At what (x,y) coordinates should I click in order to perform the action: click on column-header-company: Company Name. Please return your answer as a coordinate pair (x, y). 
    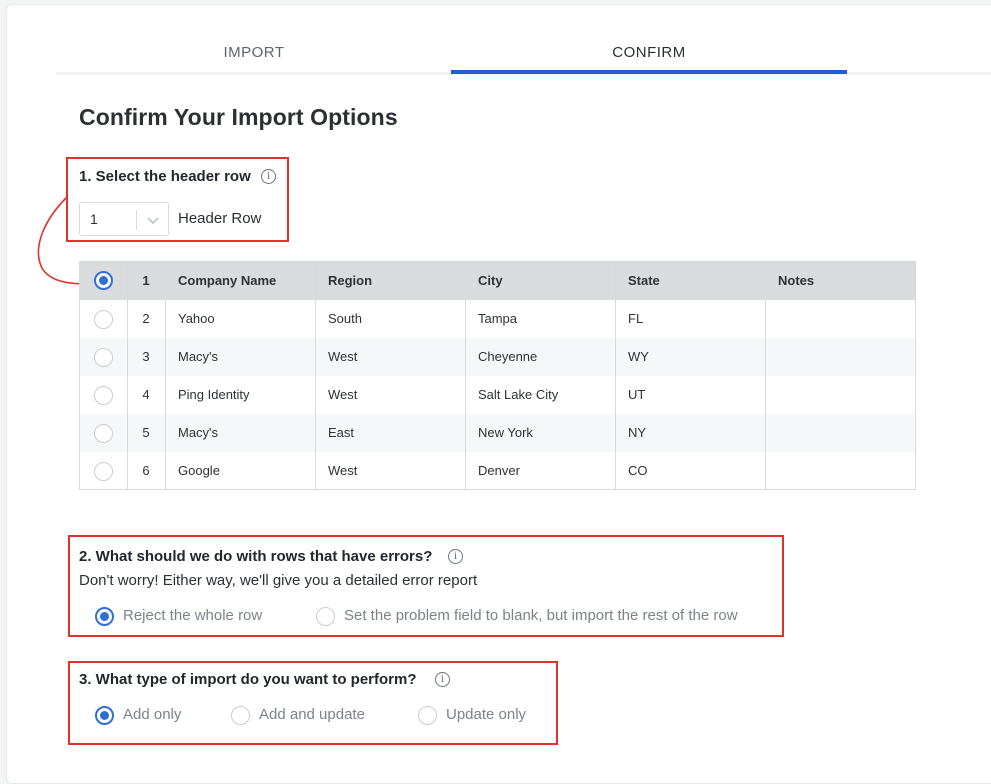
    Looking at the image, I should click on (227, 280).